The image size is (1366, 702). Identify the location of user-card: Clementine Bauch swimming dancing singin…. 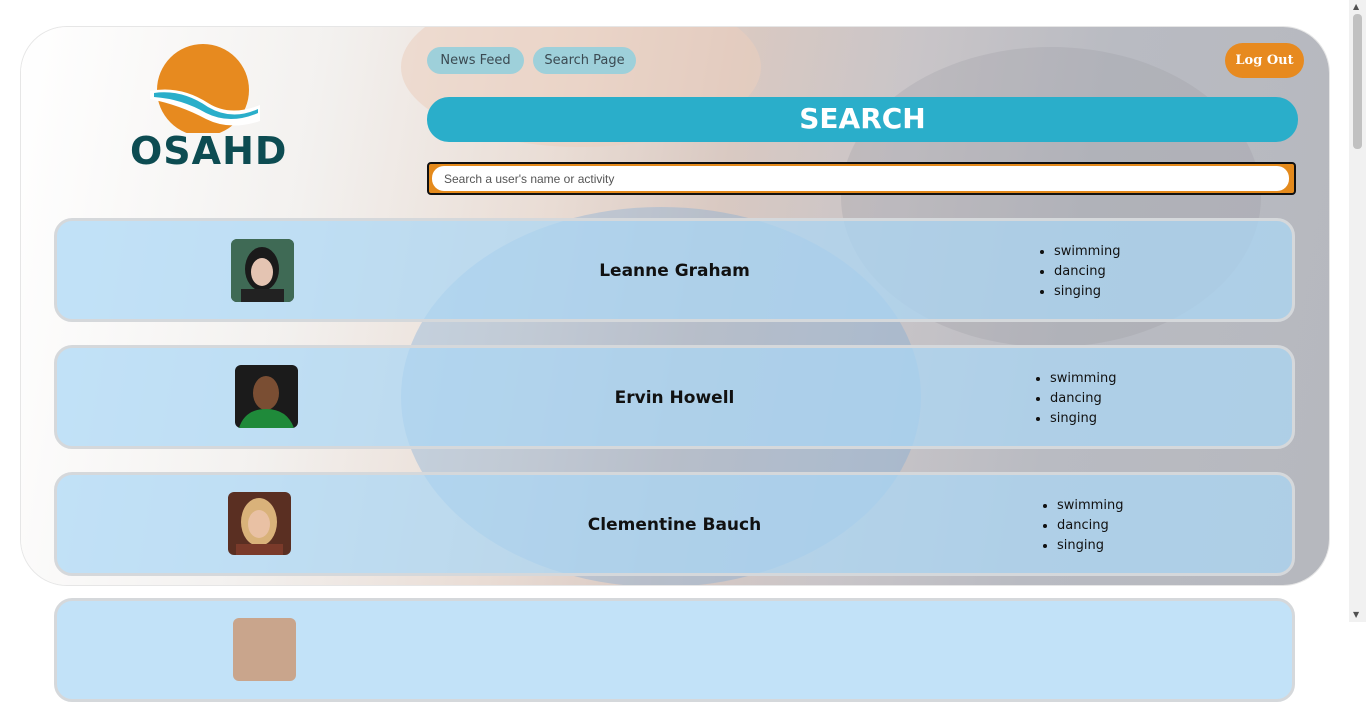
(674, 524).